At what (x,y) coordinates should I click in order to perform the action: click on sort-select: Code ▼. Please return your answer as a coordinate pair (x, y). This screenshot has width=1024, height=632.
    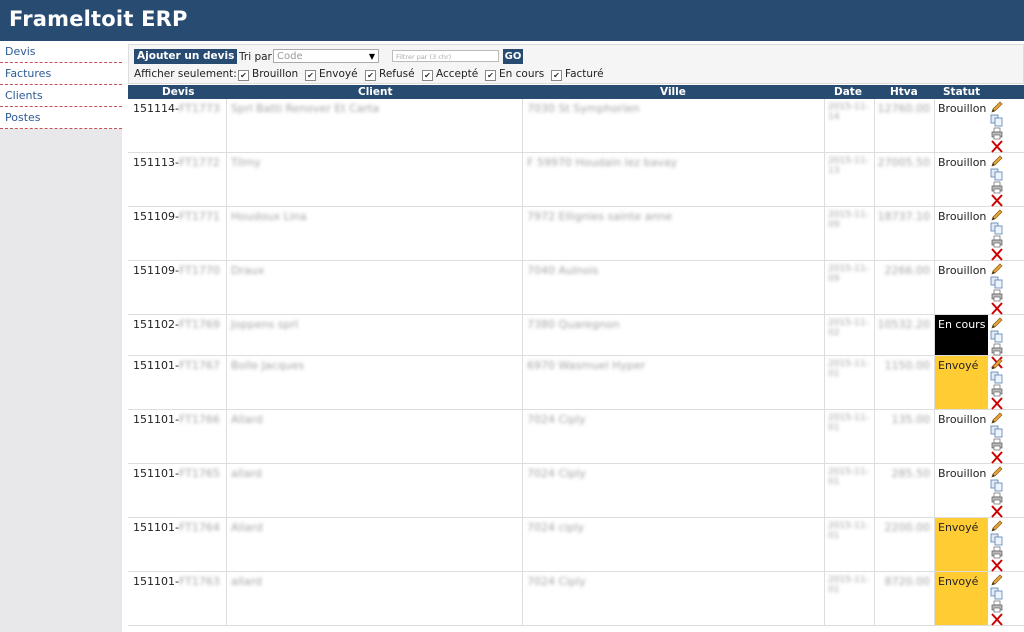
    Looking at the image, I should click on (326, 56).